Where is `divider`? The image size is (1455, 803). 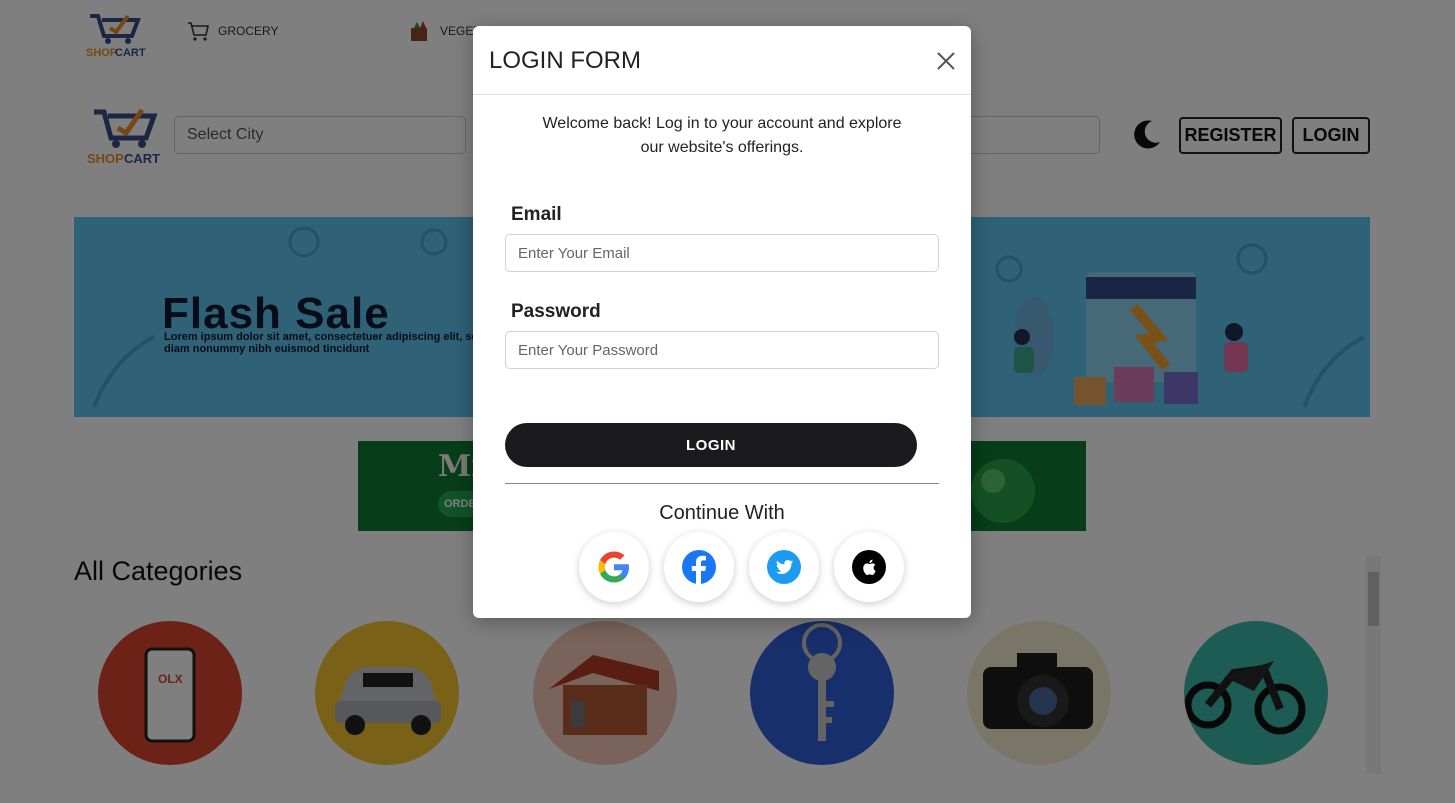
divider is located at coordinates (722, 483).